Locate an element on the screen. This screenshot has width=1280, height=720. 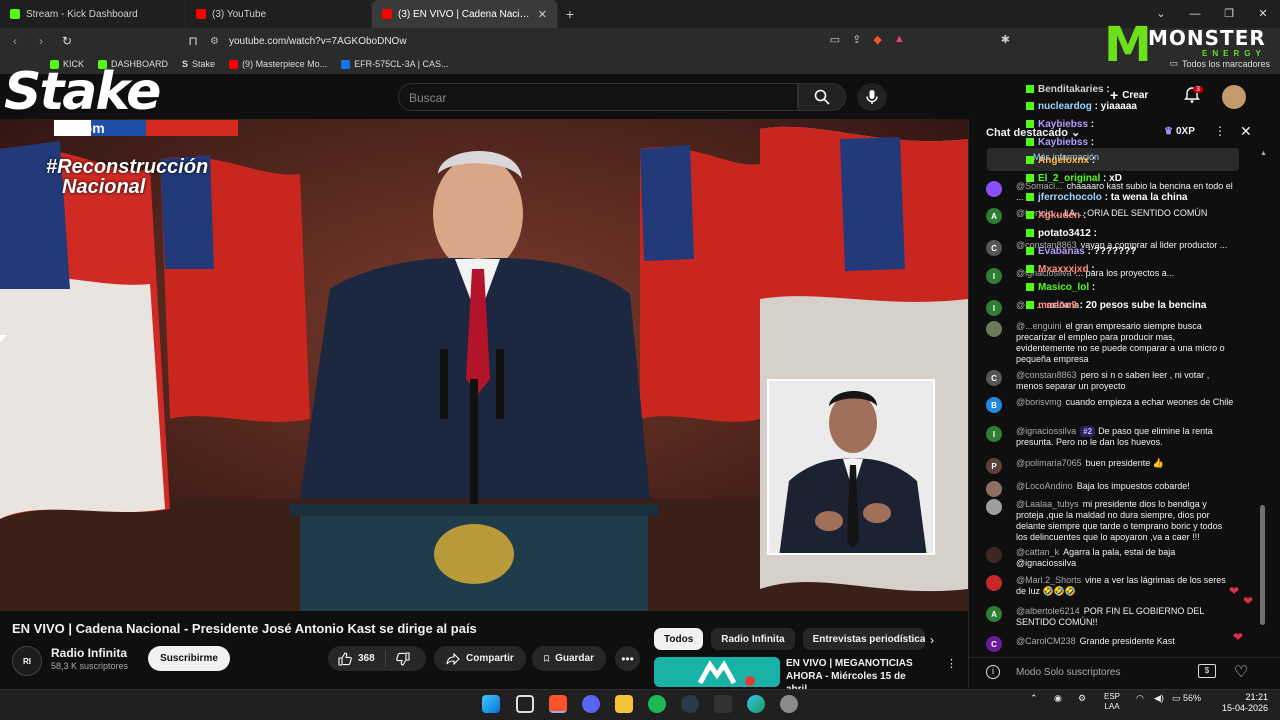
system-clock: 21:21 15-04-2026 is located at coordinates (1241, 703).